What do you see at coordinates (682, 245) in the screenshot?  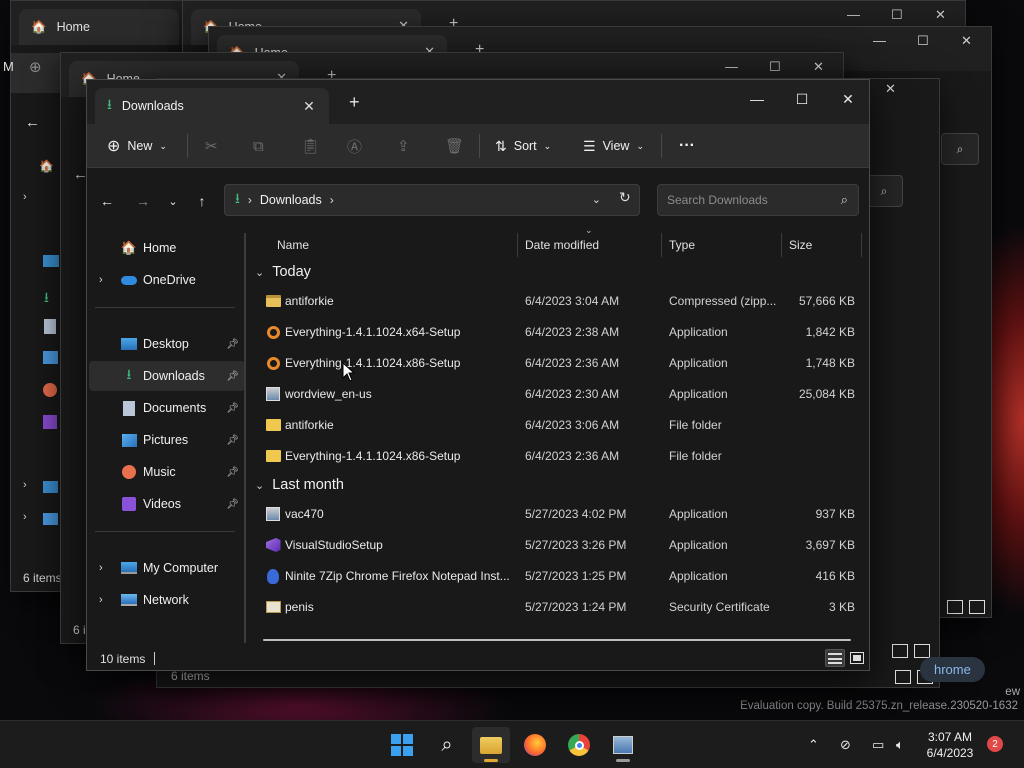 I see `column-header-type: Type` at bounding box center [682, 245].